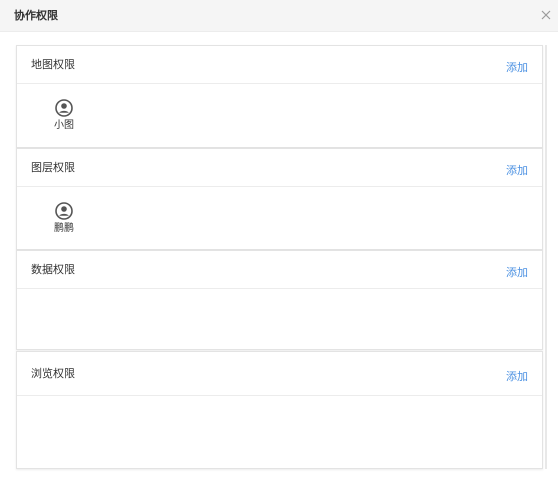 The image size is (558, 482). I want to click on section-header: 数据权限 添加, so click(279, 270).